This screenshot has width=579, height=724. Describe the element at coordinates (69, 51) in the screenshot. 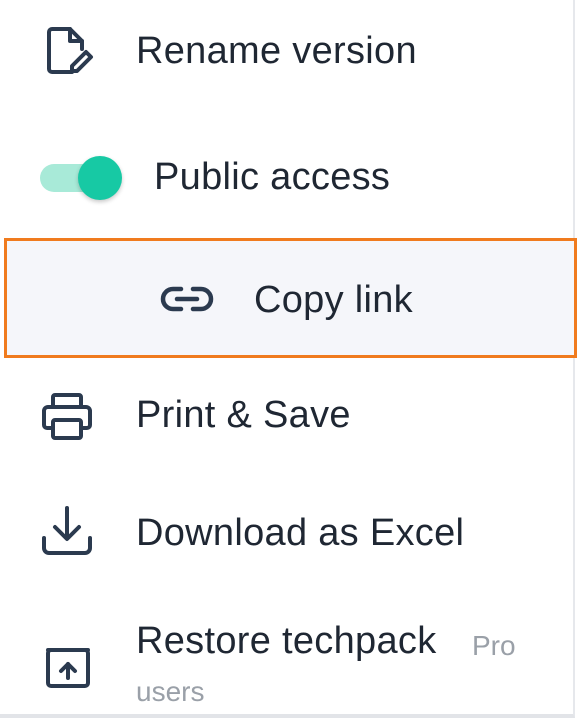

I see `rename-file-icon` at that location.